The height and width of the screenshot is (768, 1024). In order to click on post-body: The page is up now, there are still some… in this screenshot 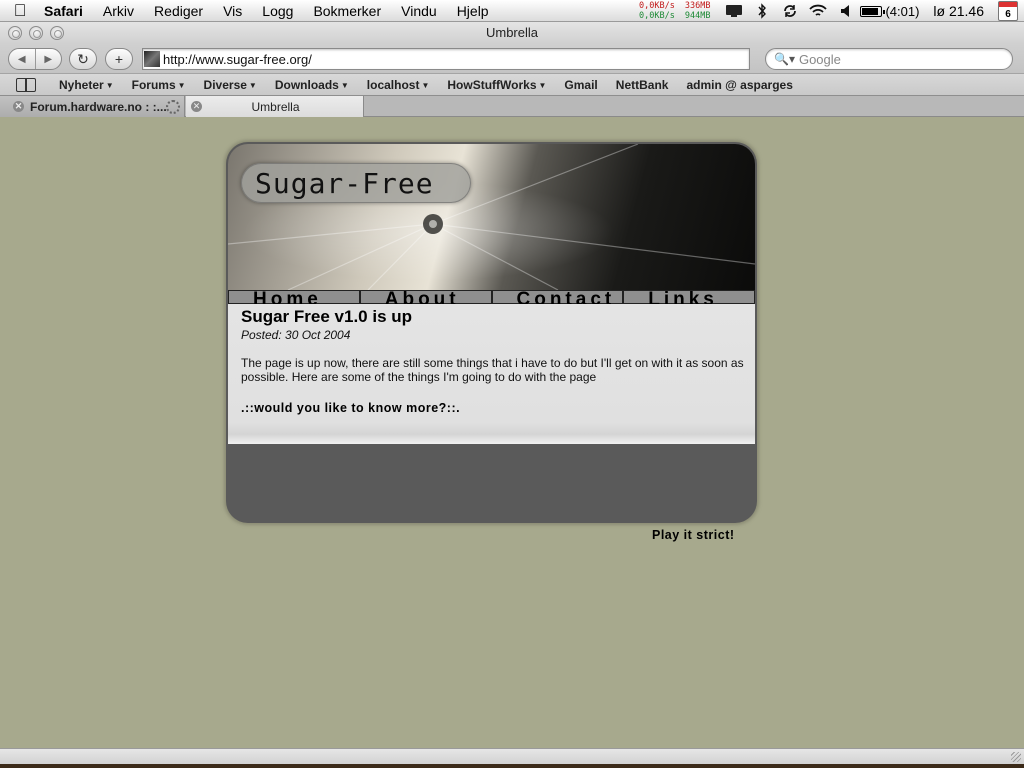, I will do `click(492, 370)`.